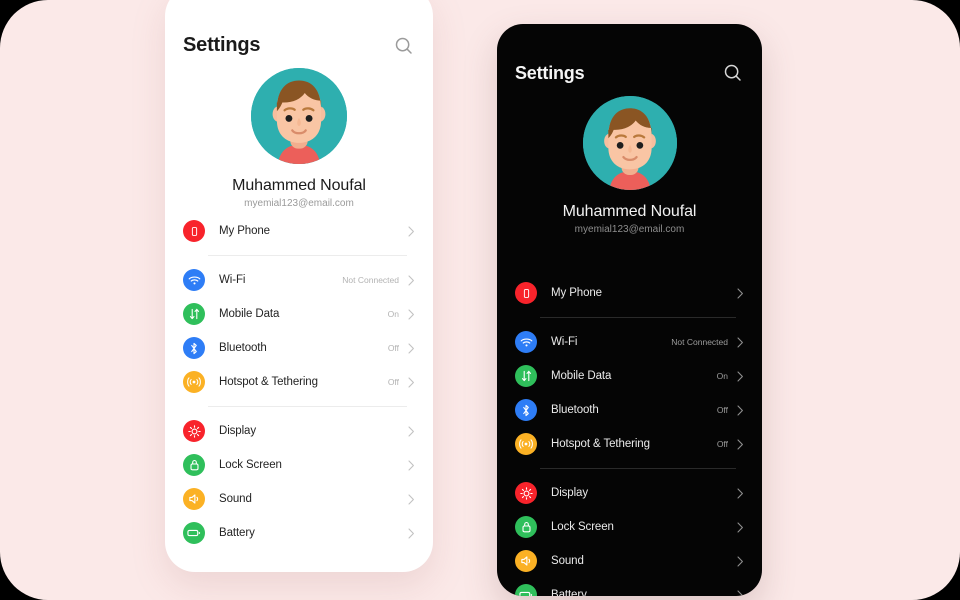 This screenshot has height=600, width=960. What do you see at coordinates (244, 231) in the screenshot?
I see `settings-row-label: My Phone` at bounding box center [244, 231].